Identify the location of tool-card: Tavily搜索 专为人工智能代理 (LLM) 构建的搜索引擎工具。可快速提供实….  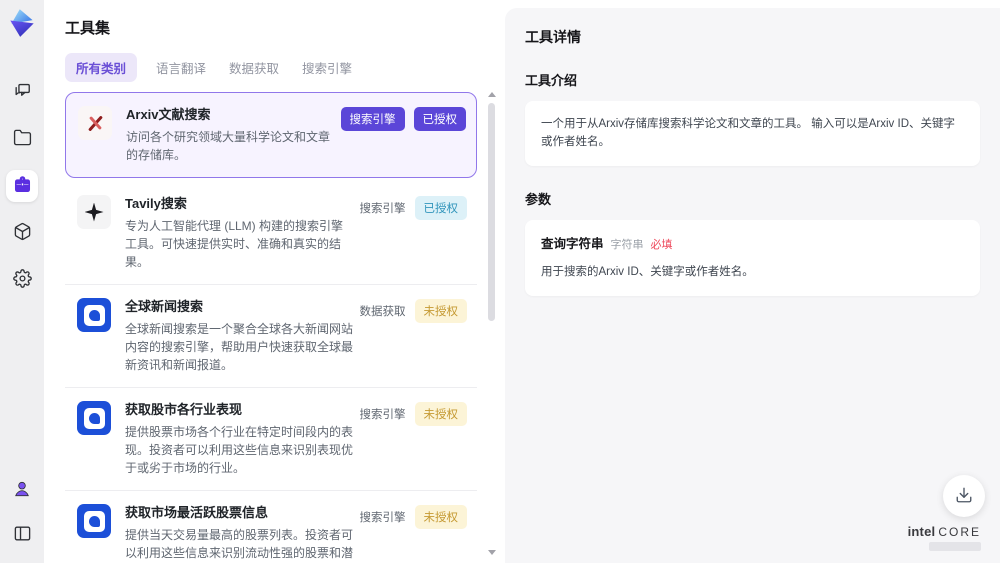
(271, 233).